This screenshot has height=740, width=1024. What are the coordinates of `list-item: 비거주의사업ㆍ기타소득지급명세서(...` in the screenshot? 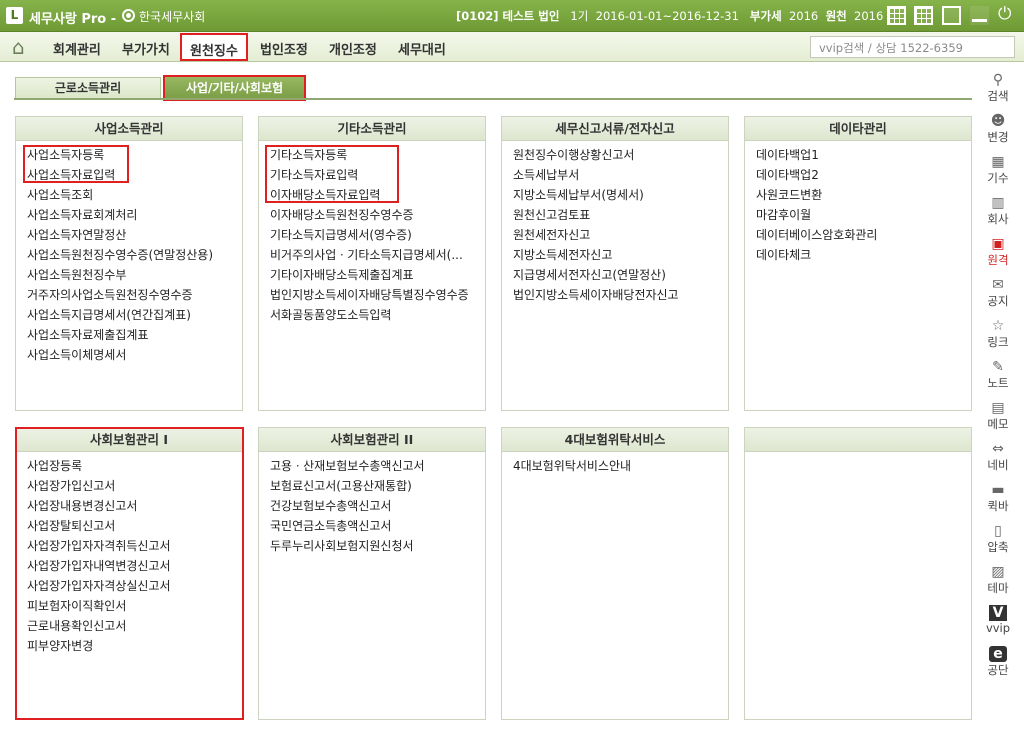 It's located at (372, 255).